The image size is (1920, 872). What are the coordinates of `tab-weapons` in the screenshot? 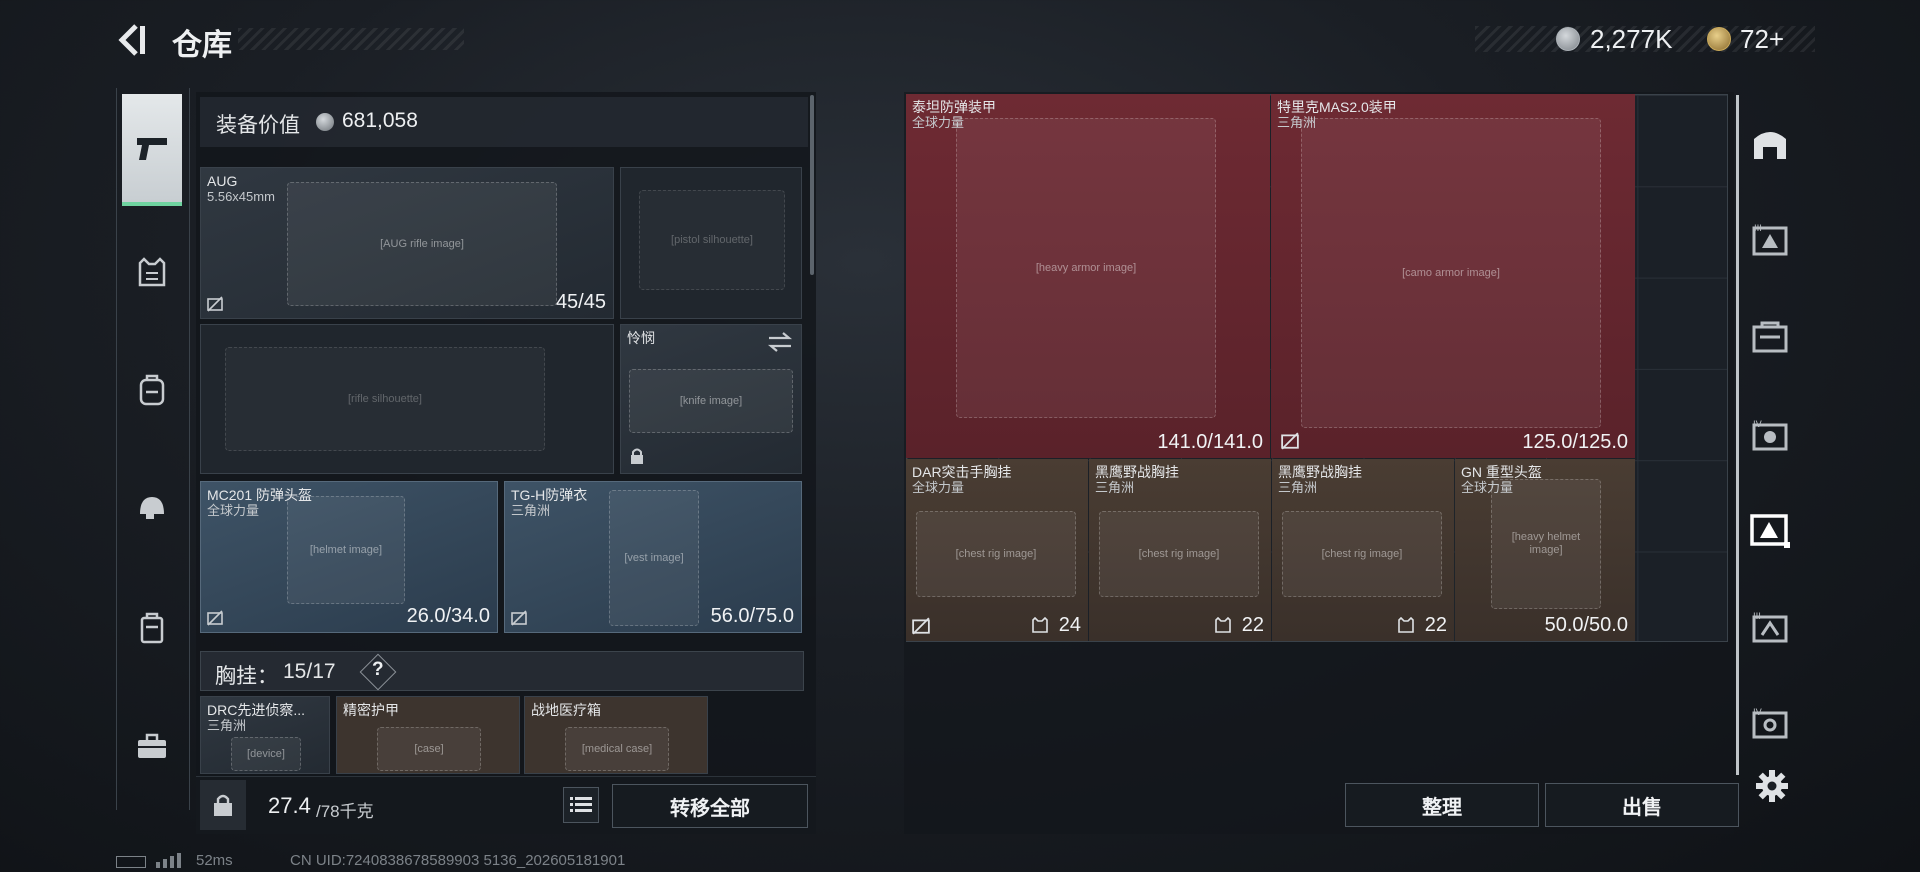 It's located at (152, 150).